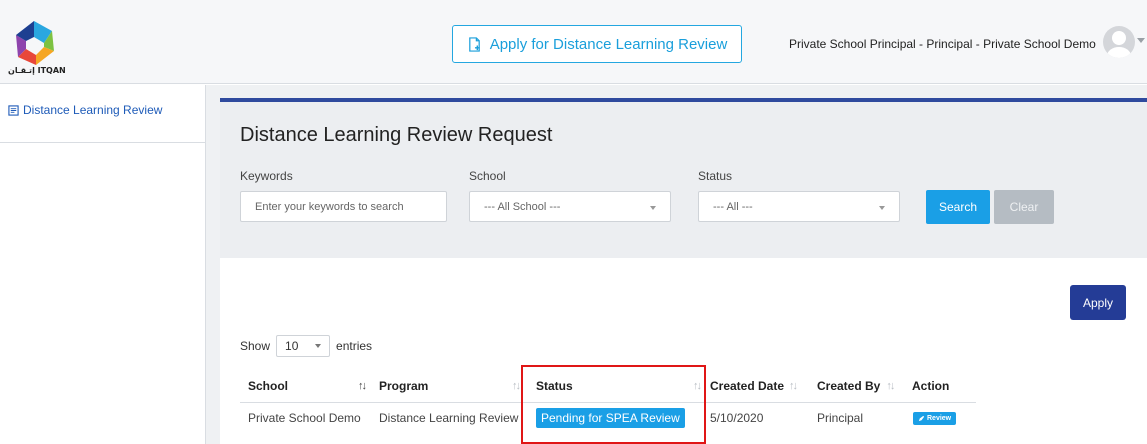 The height and width of the screenshot is (444, 1147). I want to click on school-label: School, so click(487, 176).